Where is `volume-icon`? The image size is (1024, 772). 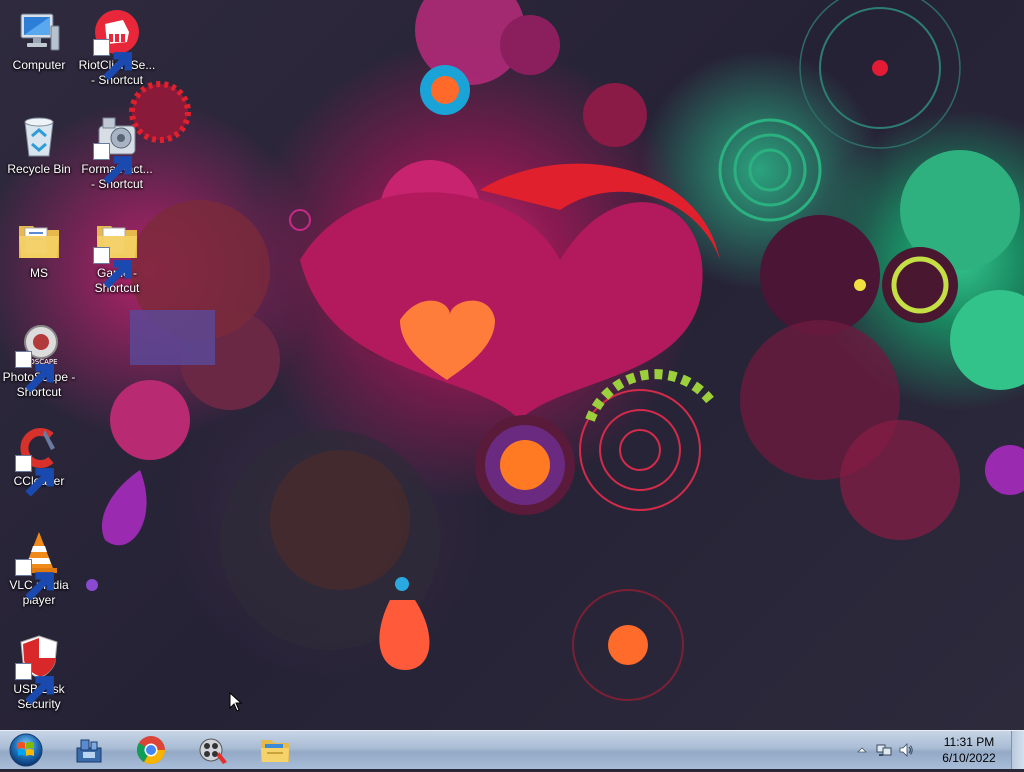
volume-icon is located at coordinates (906, 750).